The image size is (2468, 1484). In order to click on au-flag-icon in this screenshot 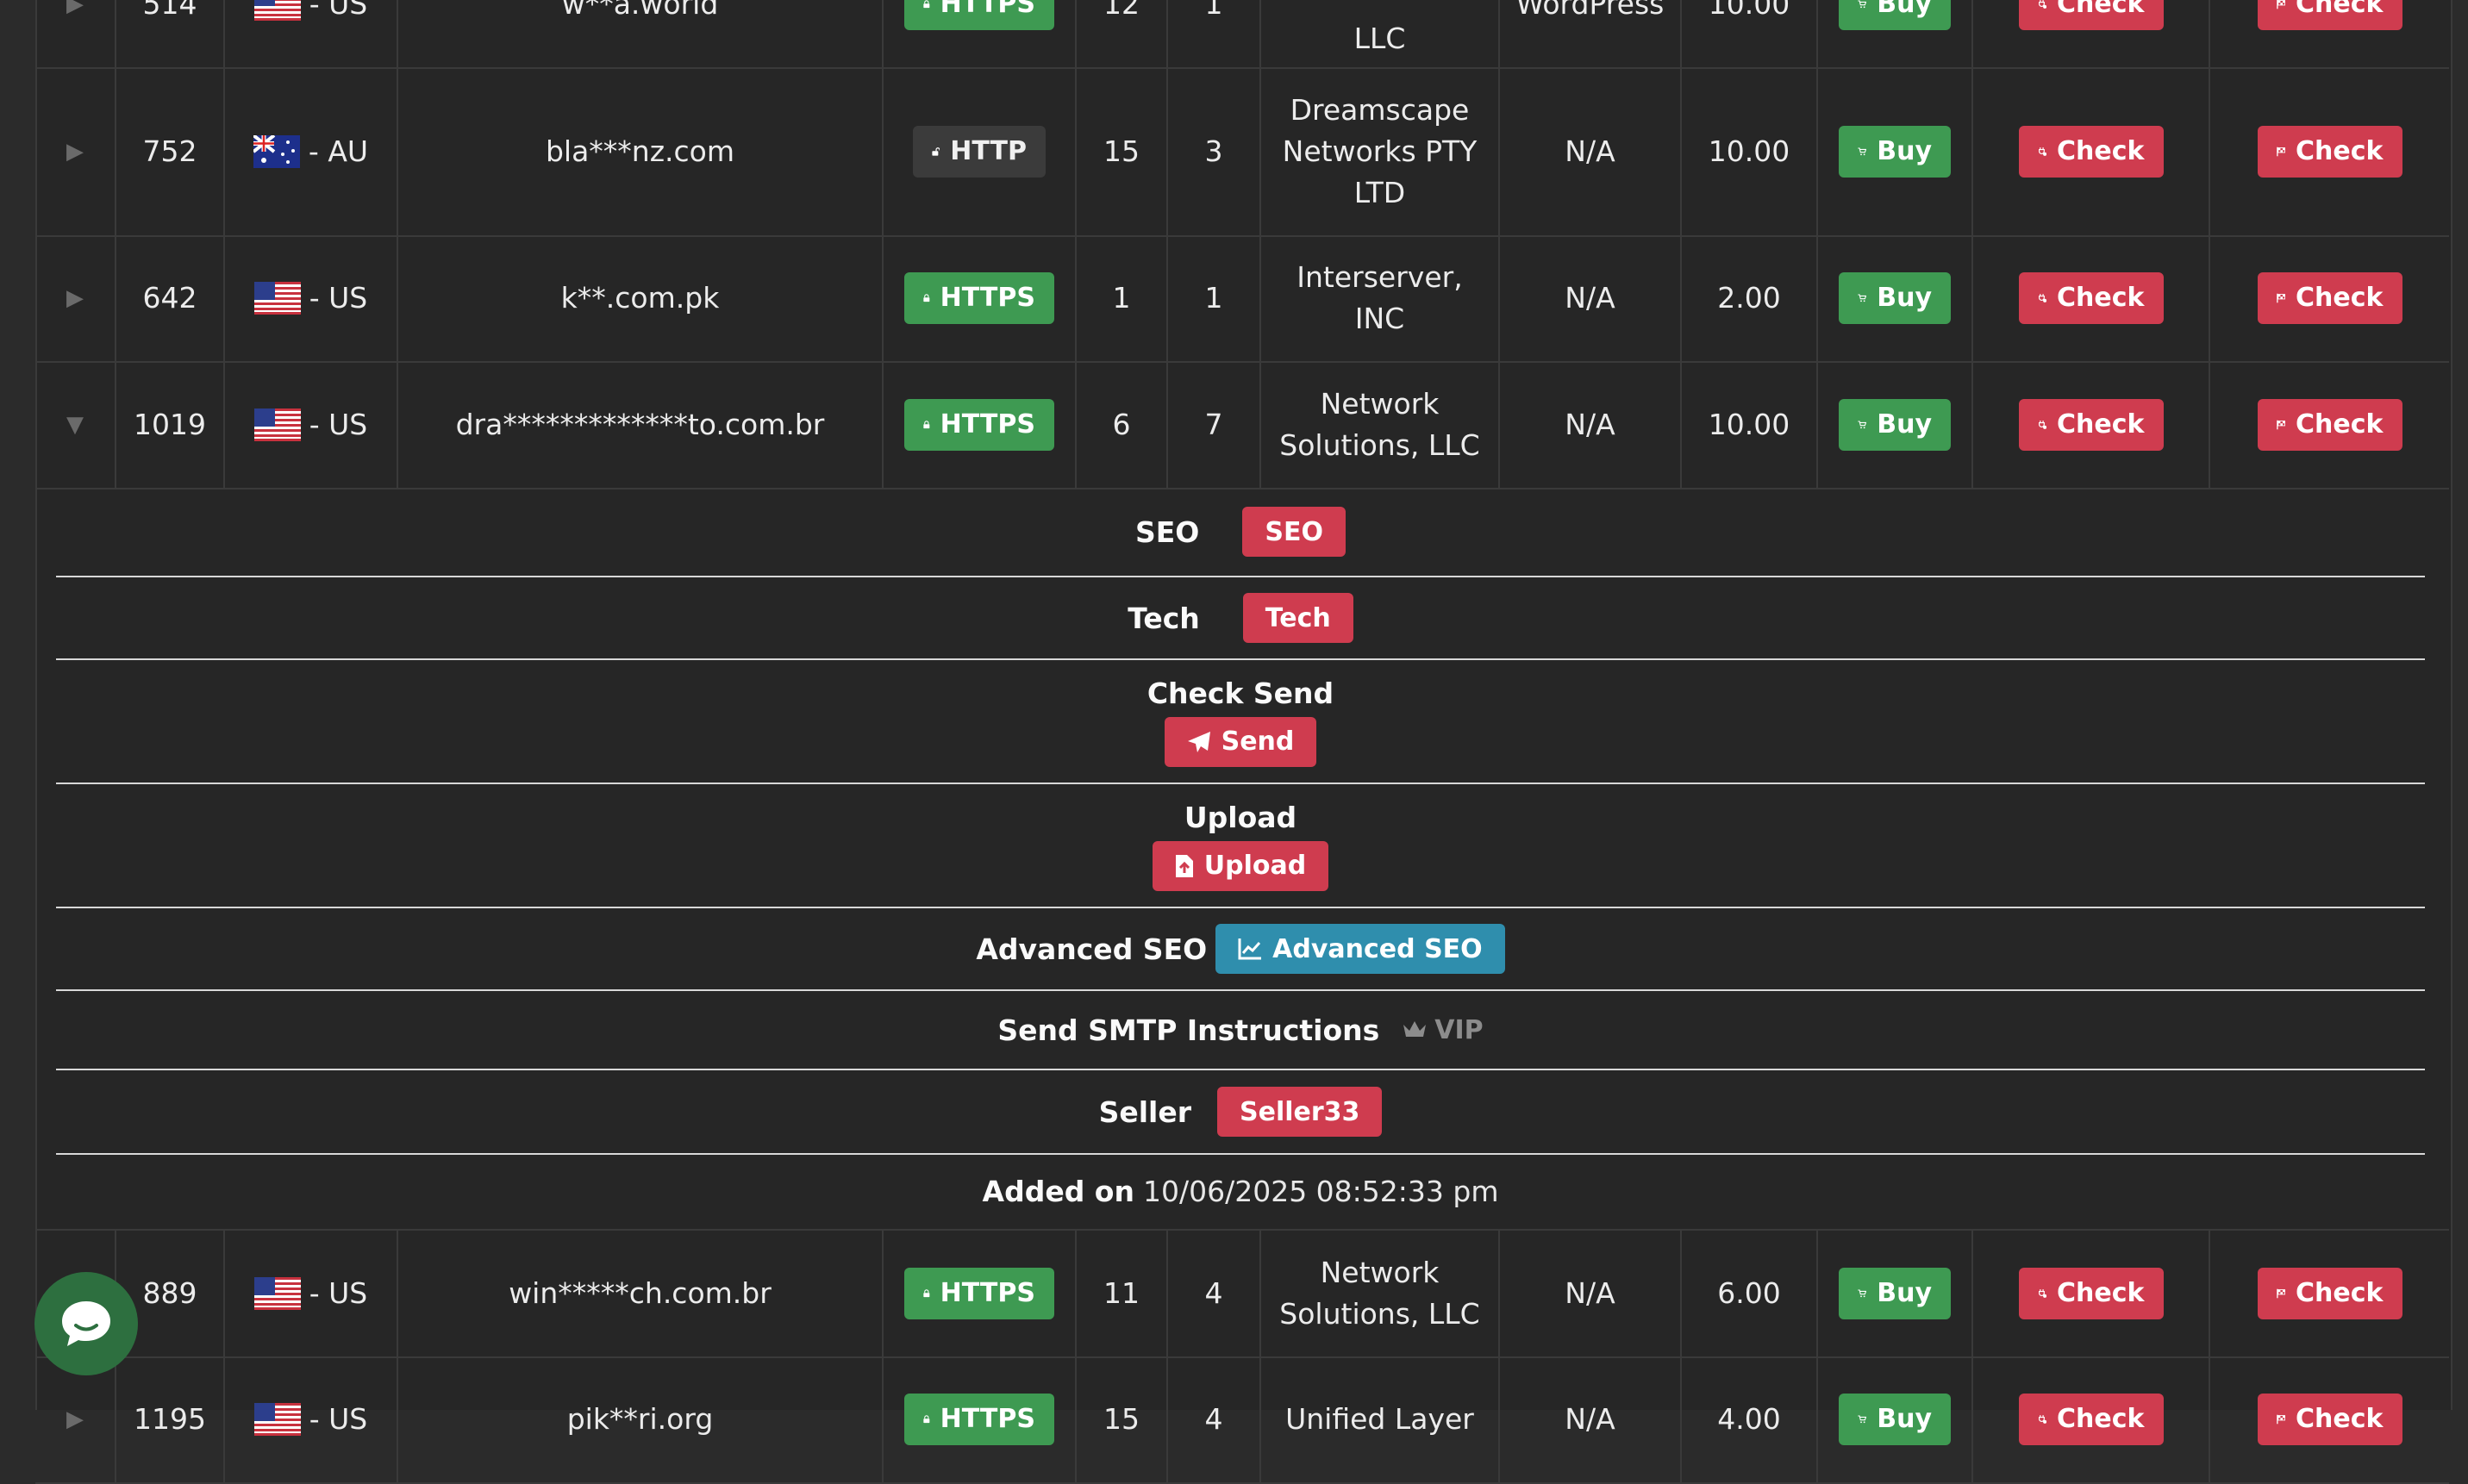, I will do `click(276, 151)`.